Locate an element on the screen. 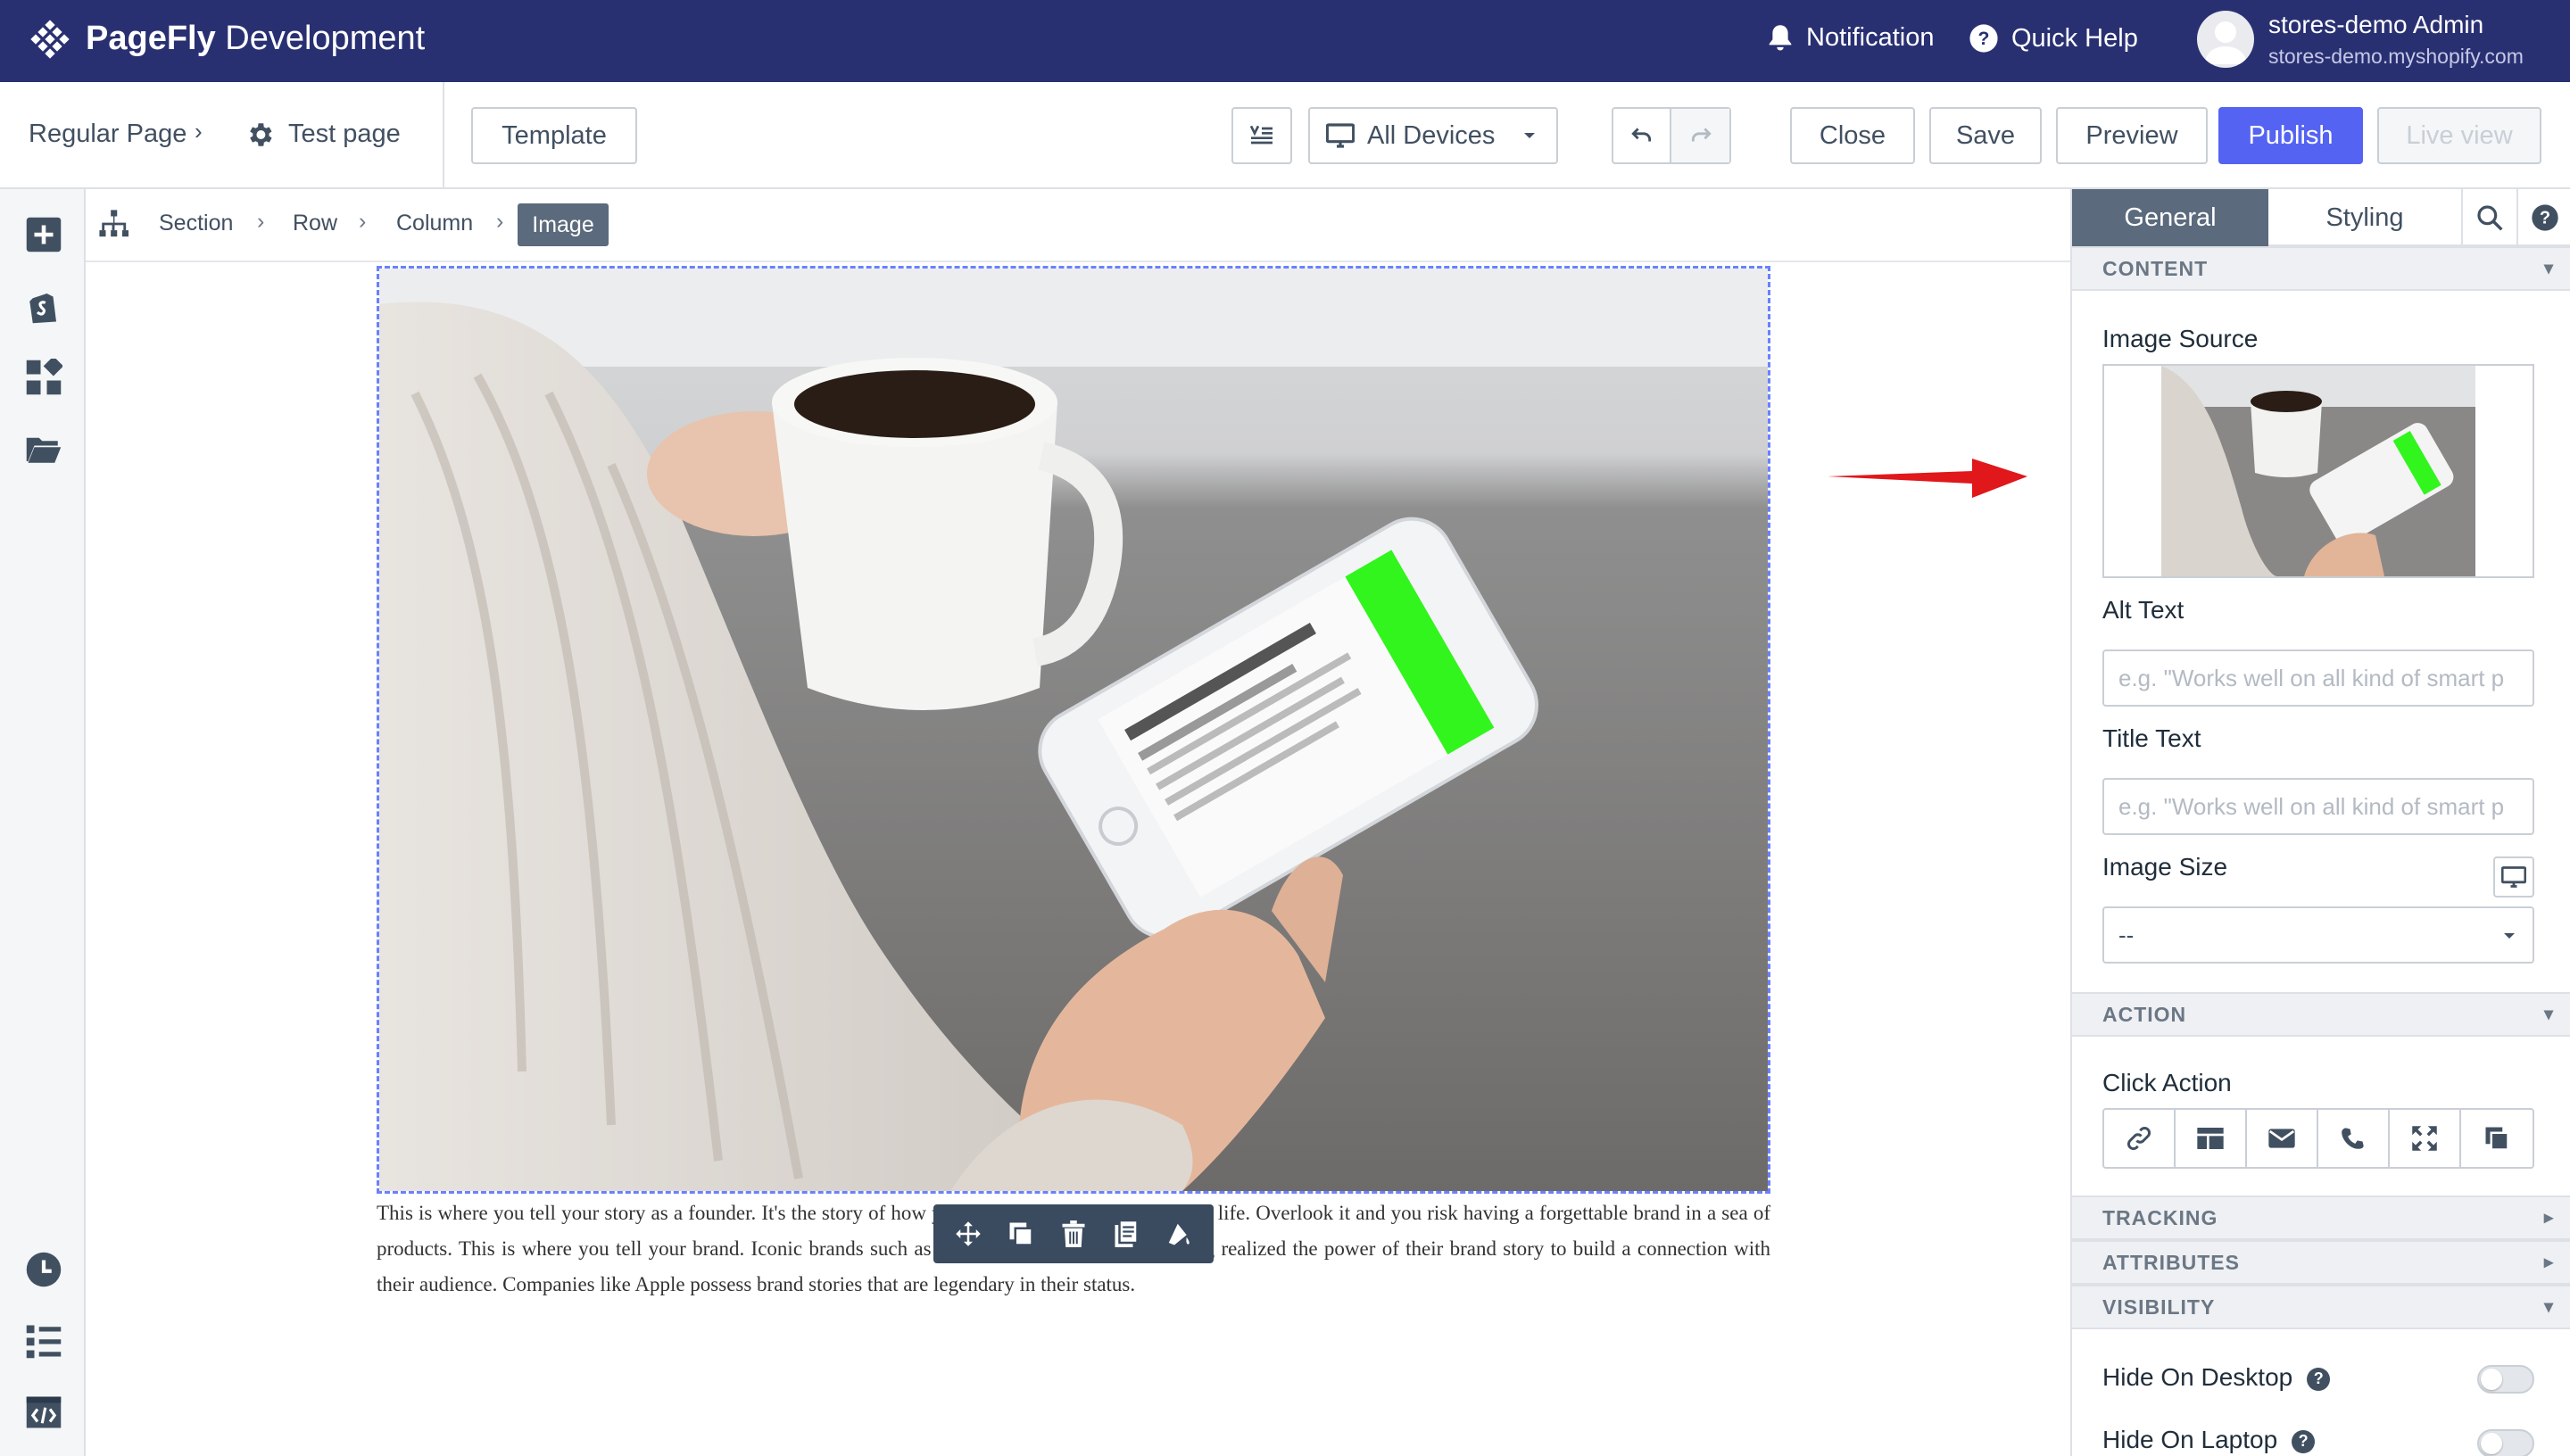 This screenshot has width=2570, height=1456. move-button is located at coordinates (968, 1234).